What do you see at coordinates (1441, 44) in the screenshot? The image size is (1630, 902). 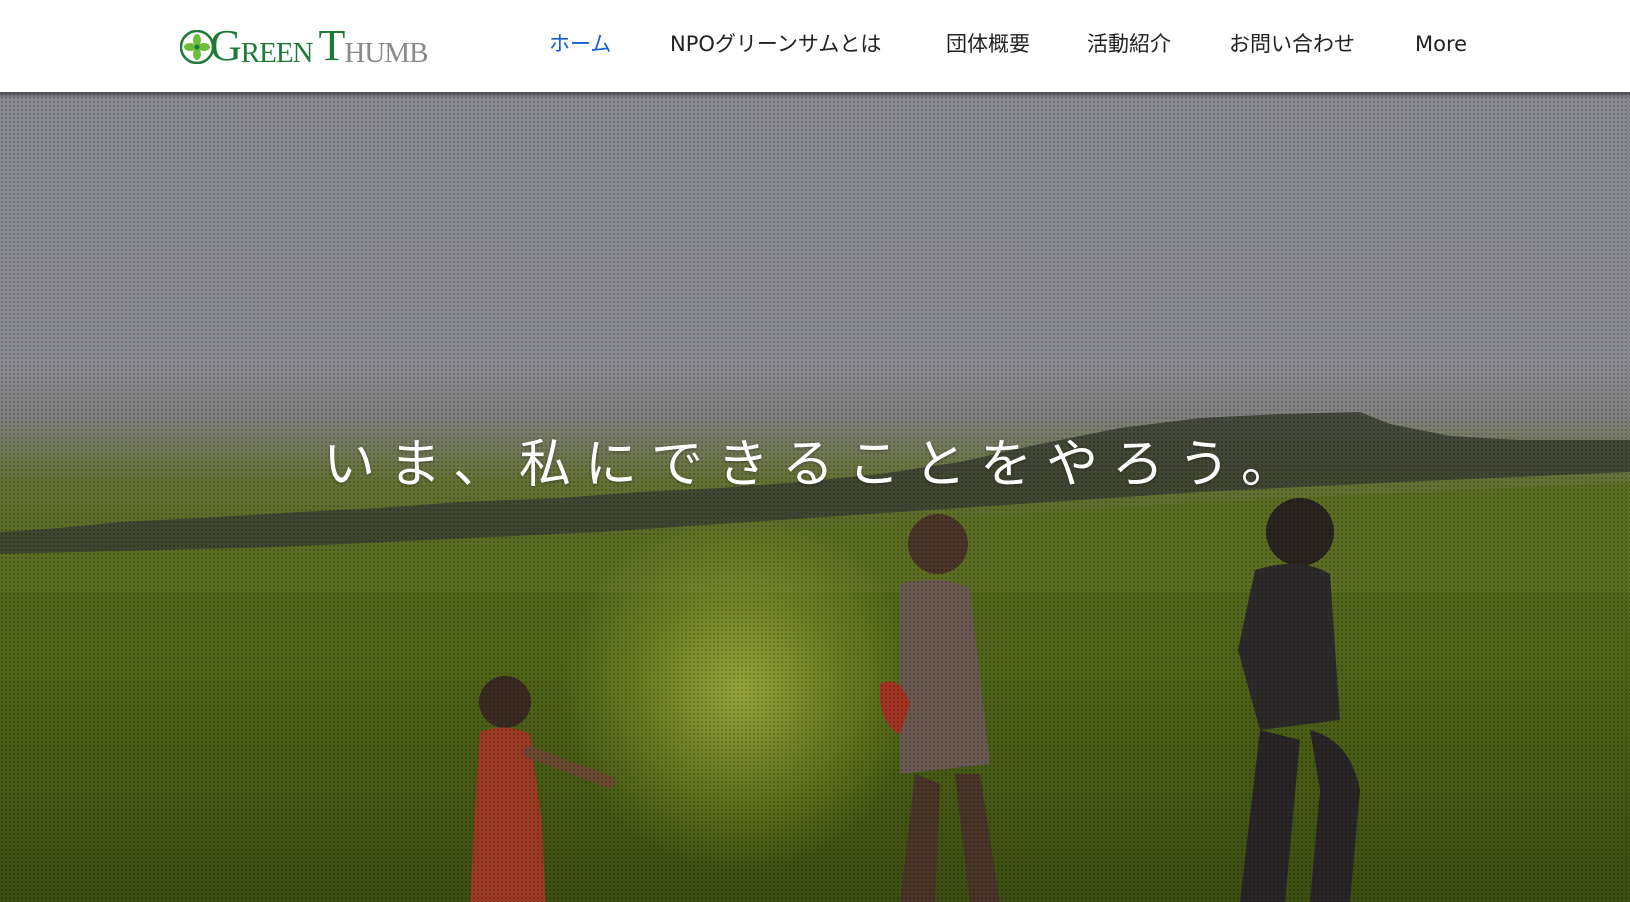 I see `nav-item-more: More` at bounding box center [1441, 44].